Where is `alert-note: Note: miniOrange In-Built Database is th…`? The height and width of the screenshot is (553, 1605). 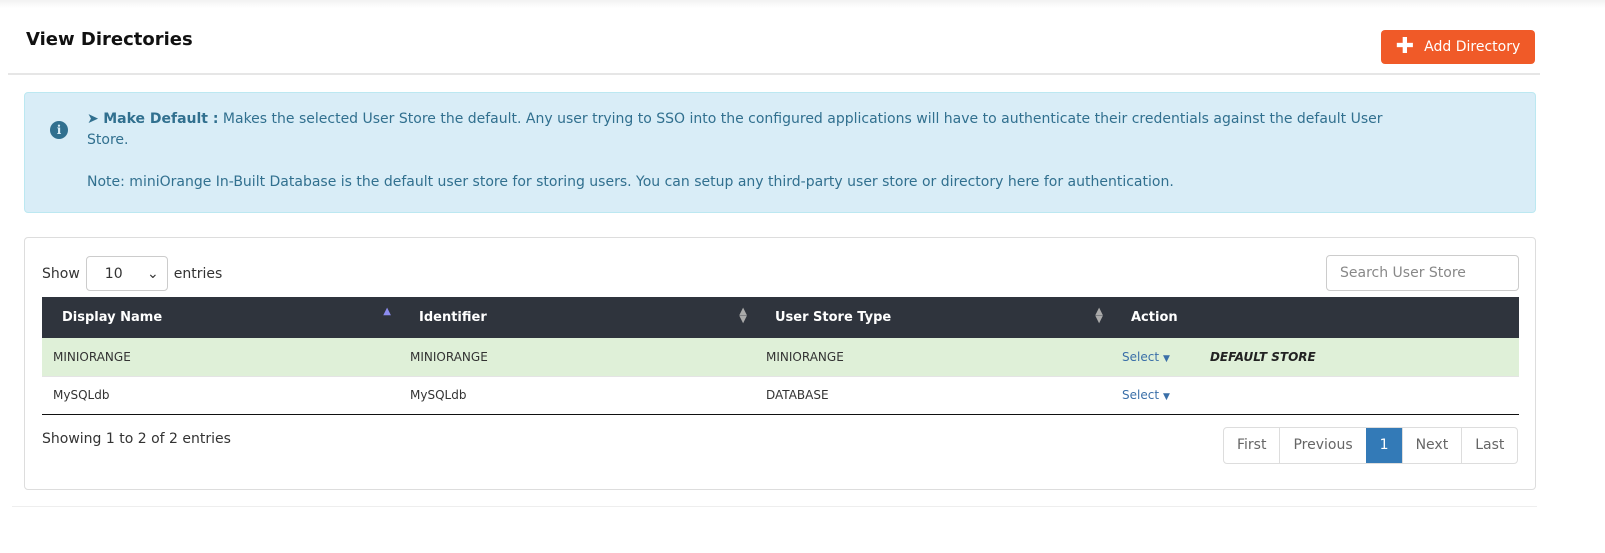 alert-note: Note: miniOrange In-Built Database is th… is located at coordinates (630, 182).